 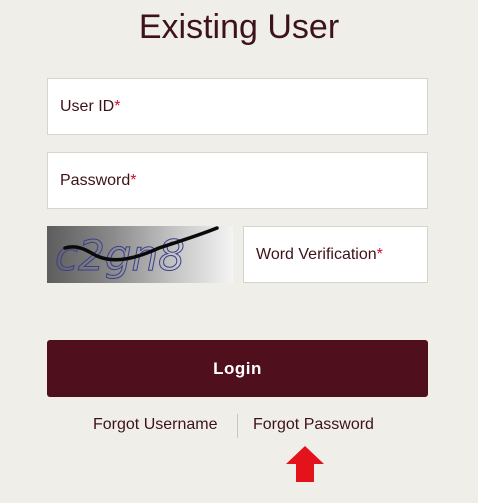 What do you see at coordinates (239, 27) in the screenshot?
I see `page-title: Existing User` at bounding box center [239, 27].